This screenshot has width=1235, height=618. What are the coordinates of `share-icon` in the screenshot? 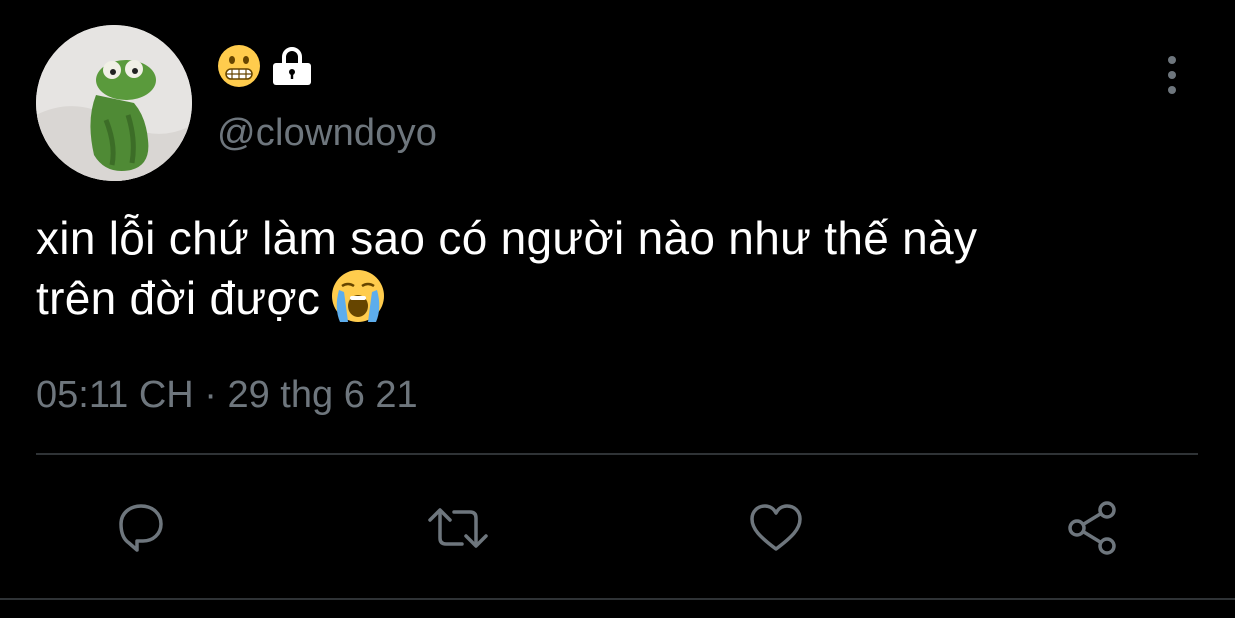 It's located at (1092, 528).